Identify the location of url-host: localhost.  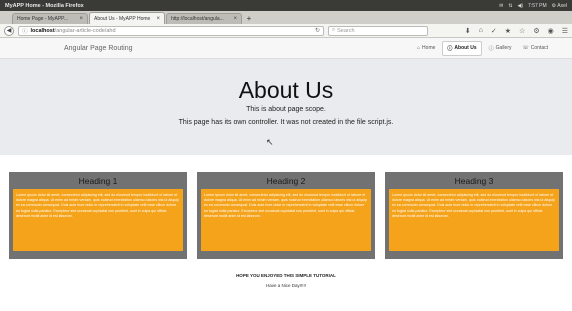
(42, 30).